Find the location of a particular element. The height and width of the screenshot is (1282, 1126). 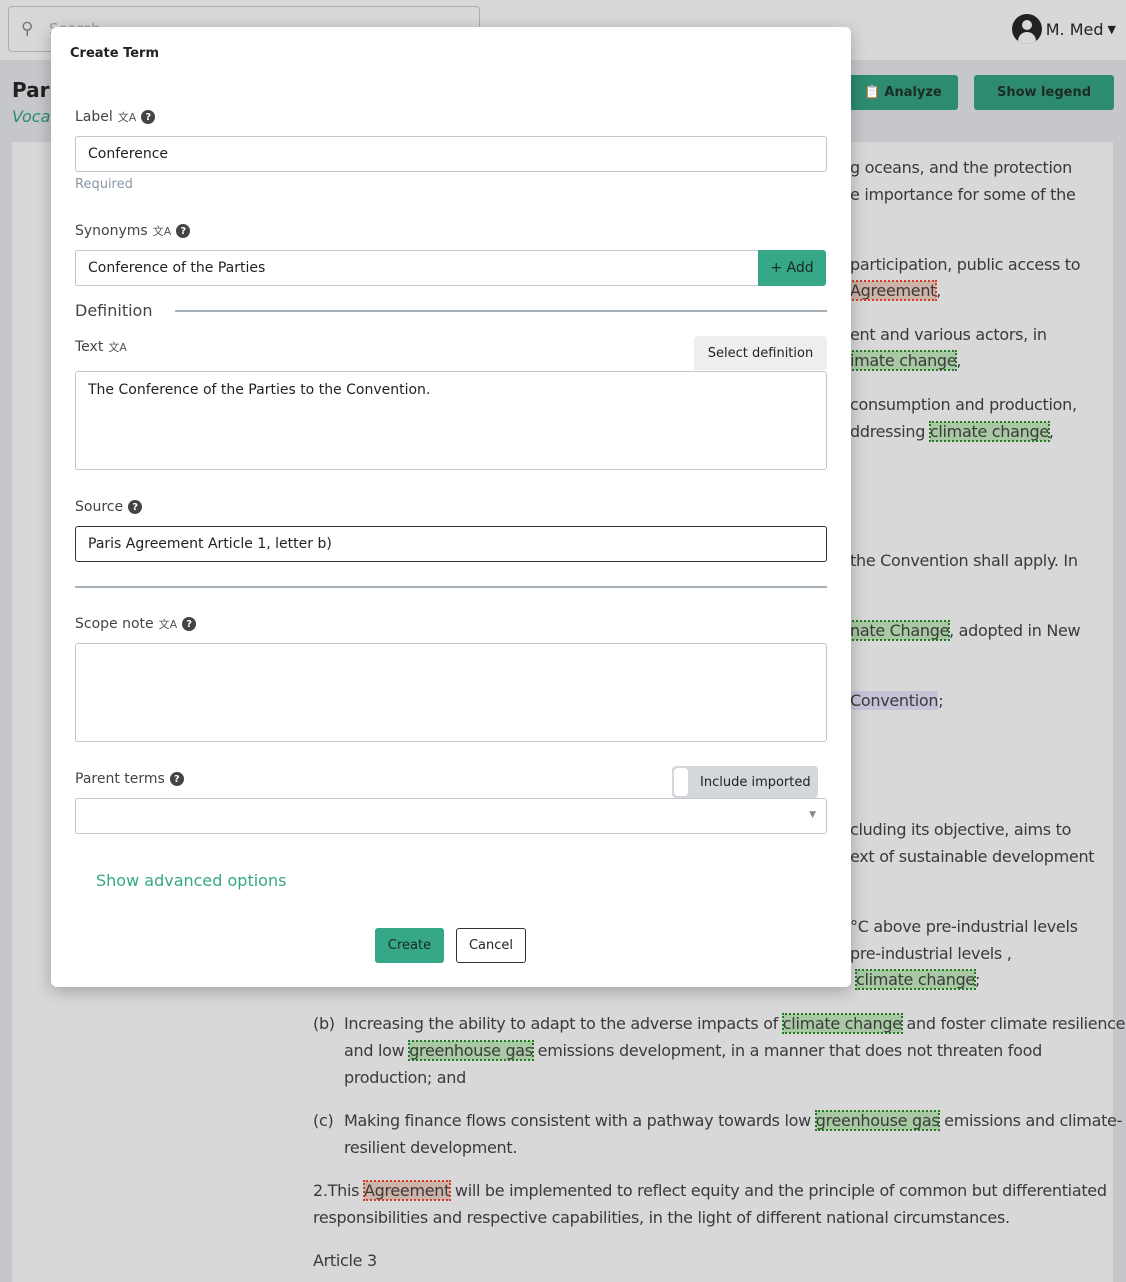

item-c: (c) is located at coordinates (323, 1120).